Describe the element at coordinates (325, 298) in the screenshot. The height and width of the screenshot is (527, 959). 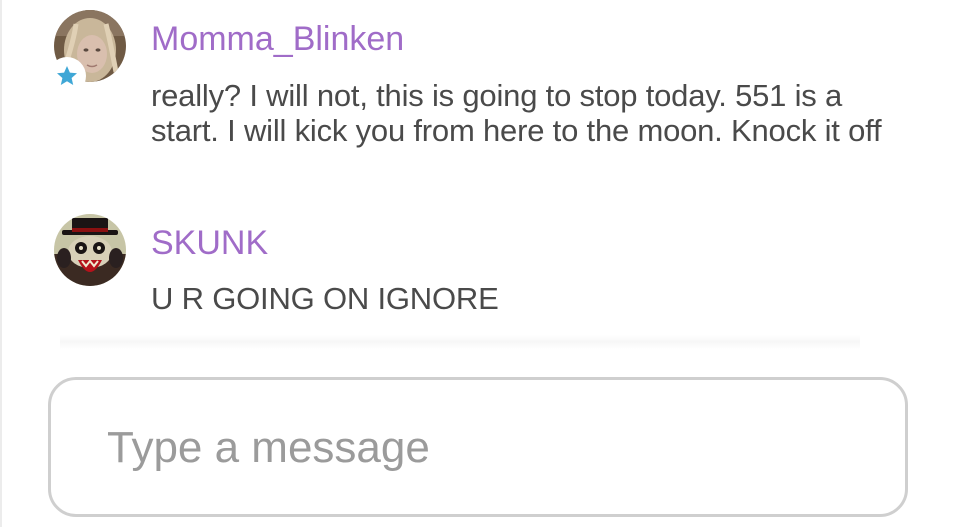
I see `message-text: U R GOING ON IGNORE` at that location.